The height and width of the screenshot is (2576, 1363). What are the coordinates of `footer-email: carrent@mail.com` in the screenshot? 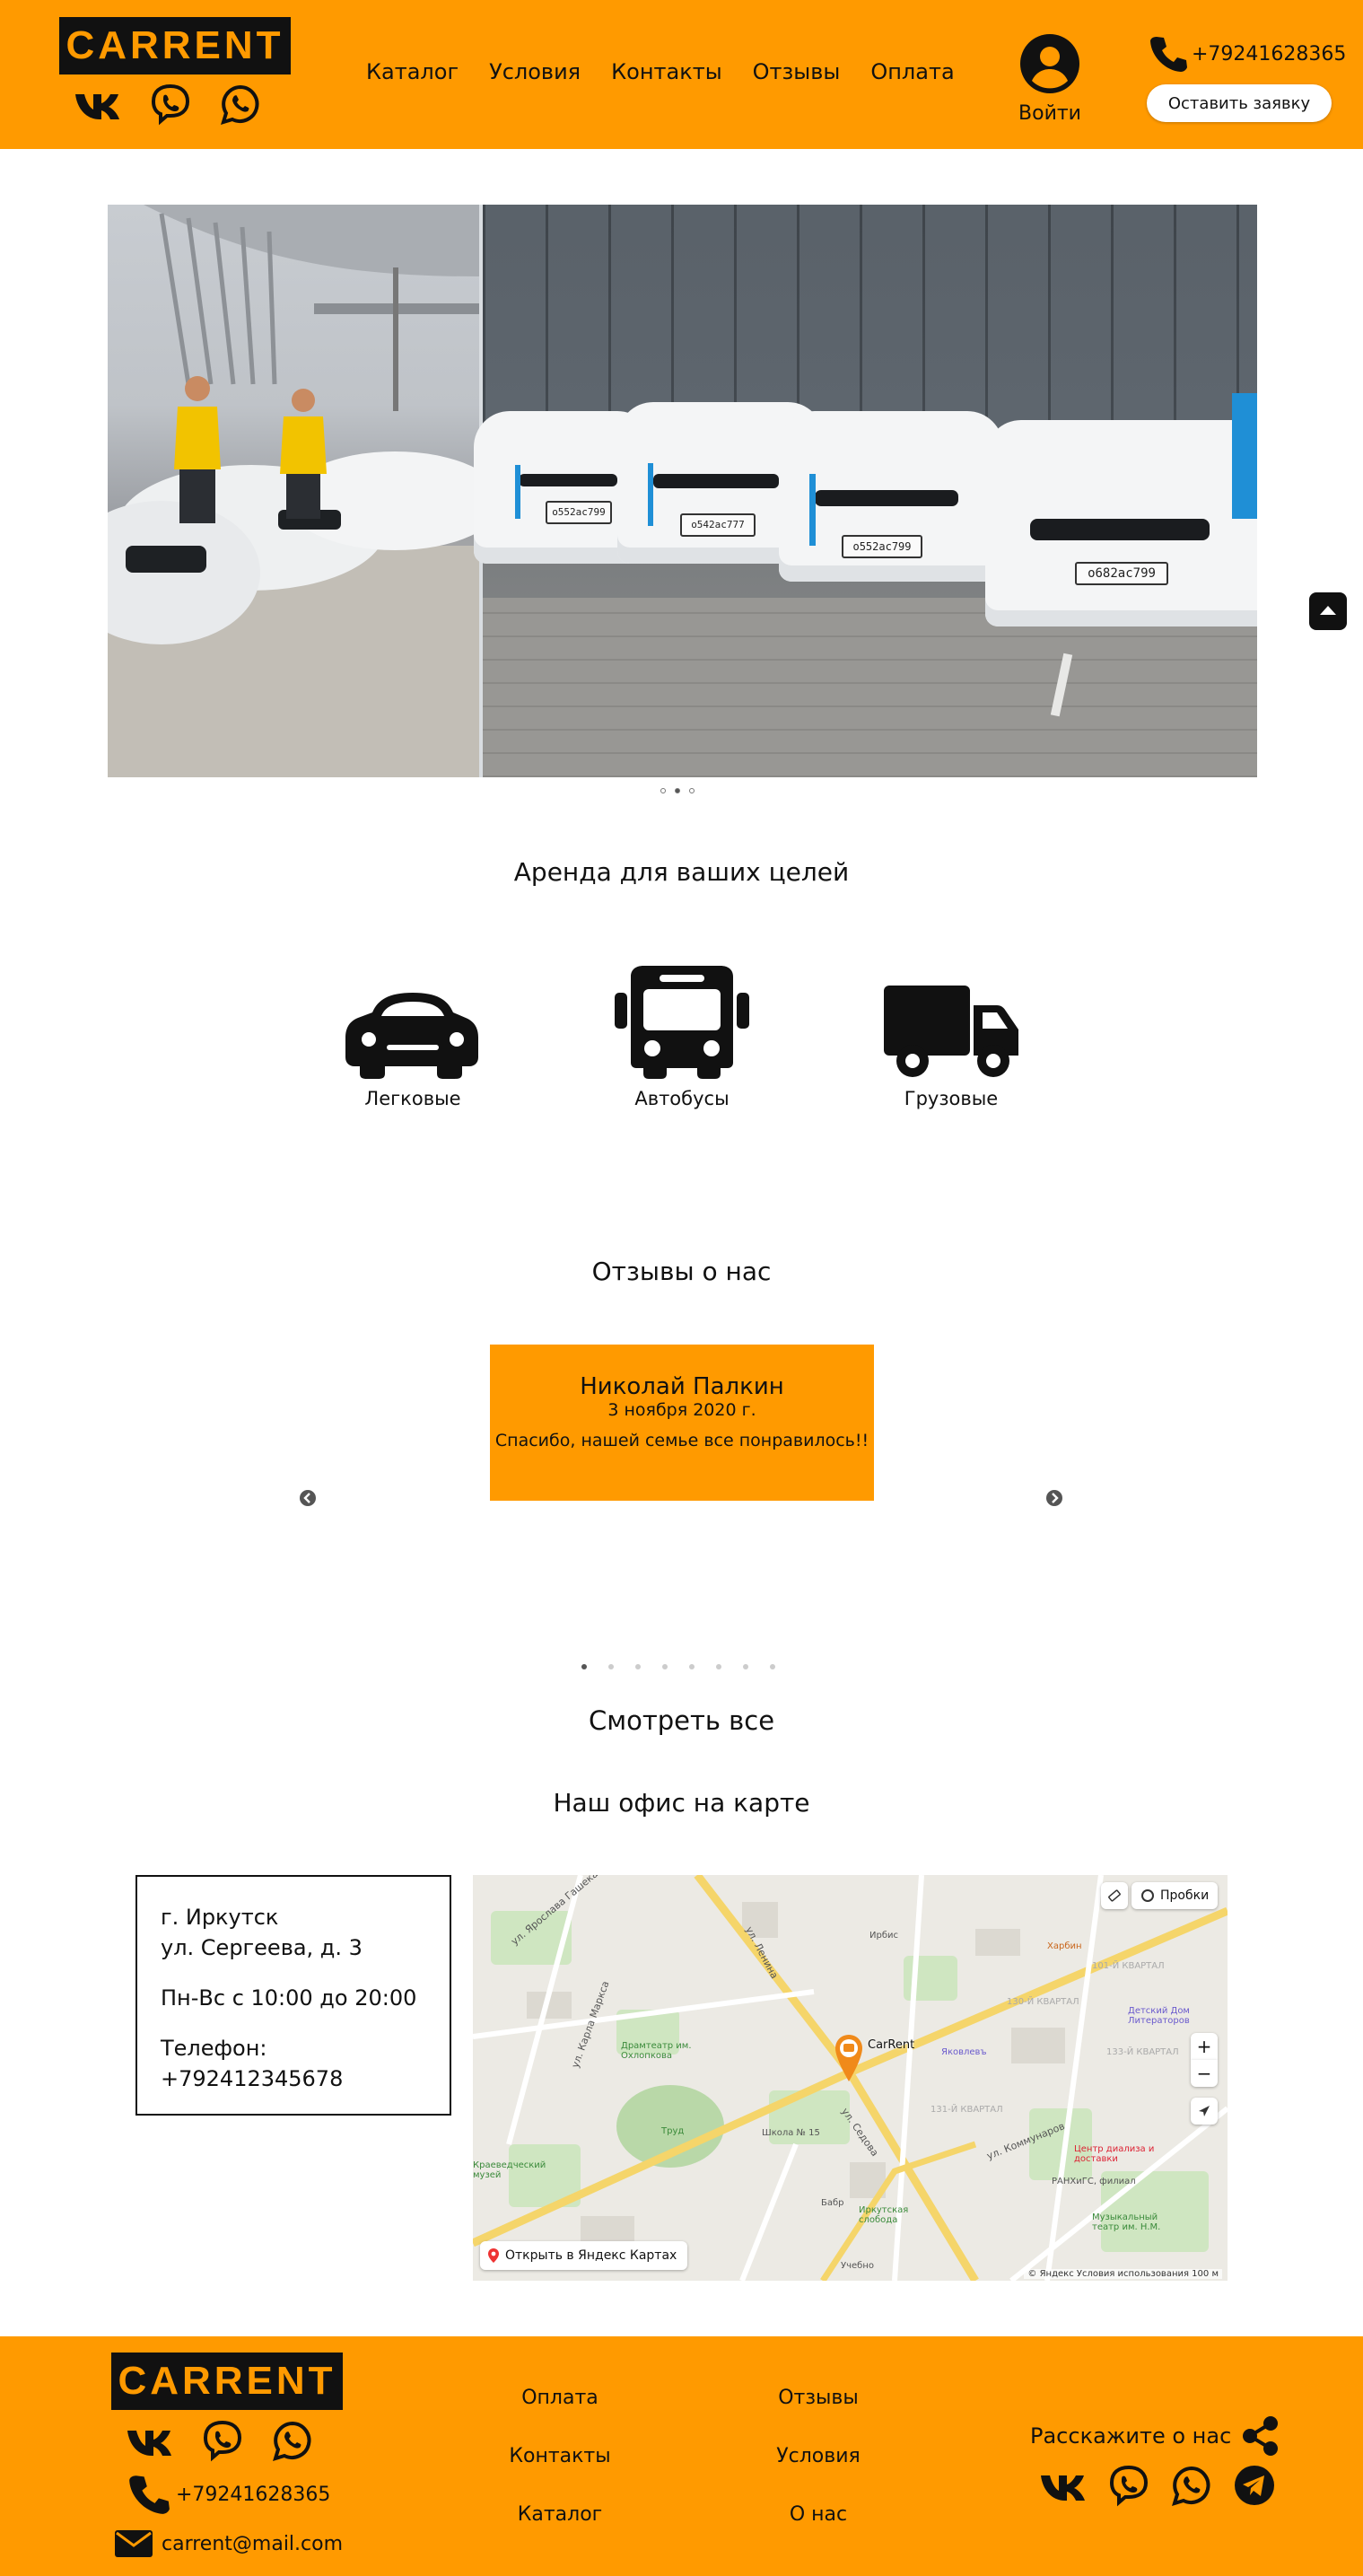 It's located at (229, 2543).